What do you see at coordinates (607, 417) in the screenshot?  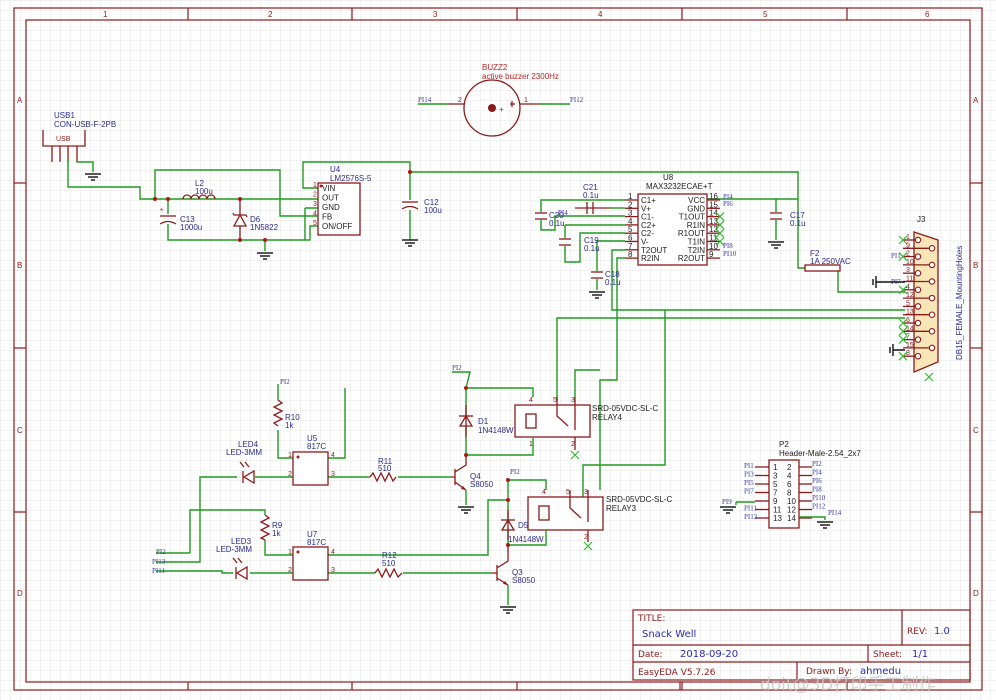 I see `relay4-ref: RELAY4` at bounding box center [607, 417].